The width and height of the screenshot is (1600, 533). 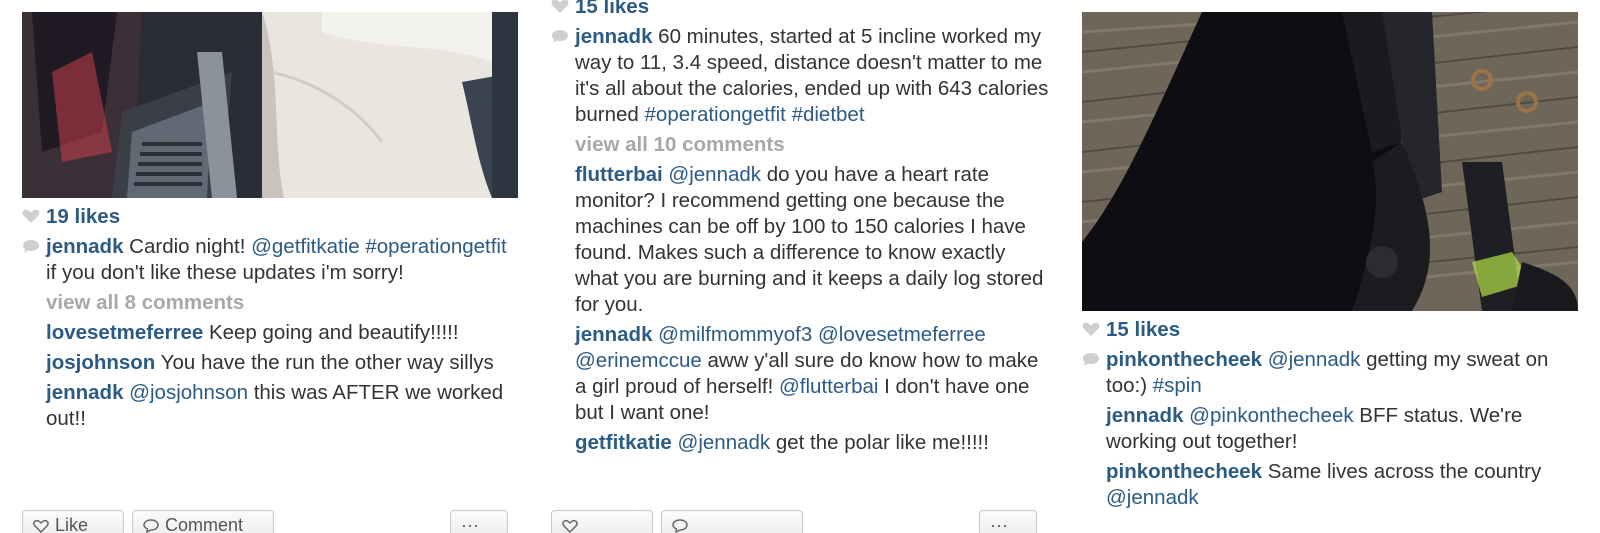 I want to click on like-button: Like, so click(x=73, y=521).